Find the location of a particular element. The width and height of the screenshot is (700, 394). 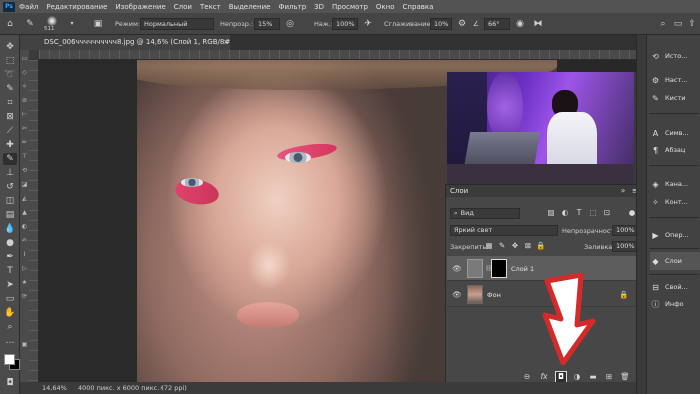

search-icon: ⌕ is located at coordinates (663, 24).